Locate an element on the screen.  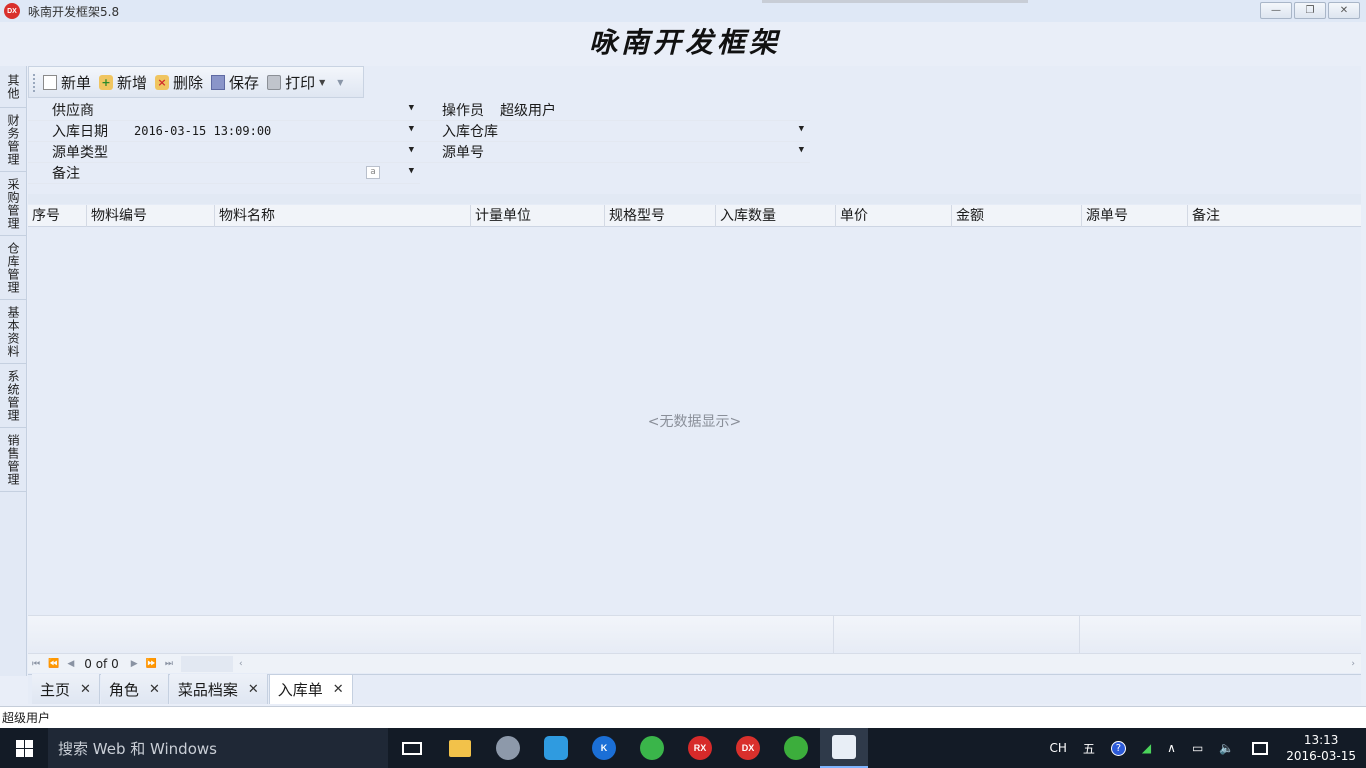
grid-col-remark: 备注 is located at coordinates (1274, 216).